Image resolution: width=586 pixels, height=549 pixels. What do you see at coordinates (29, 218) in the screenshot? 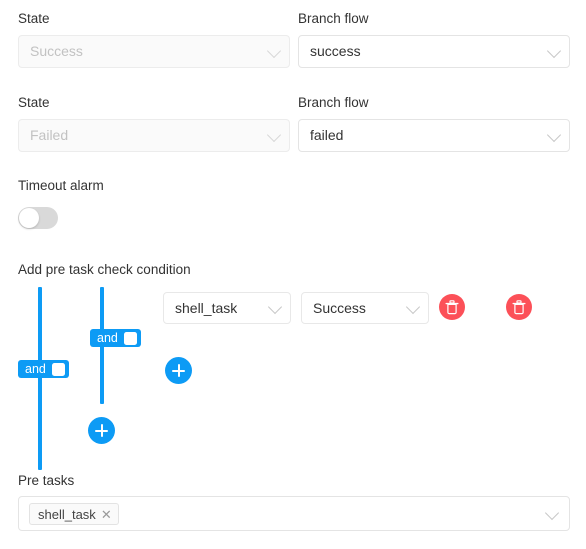
I see `toggle-switch-off-icon` at bounding box center [29, 218].